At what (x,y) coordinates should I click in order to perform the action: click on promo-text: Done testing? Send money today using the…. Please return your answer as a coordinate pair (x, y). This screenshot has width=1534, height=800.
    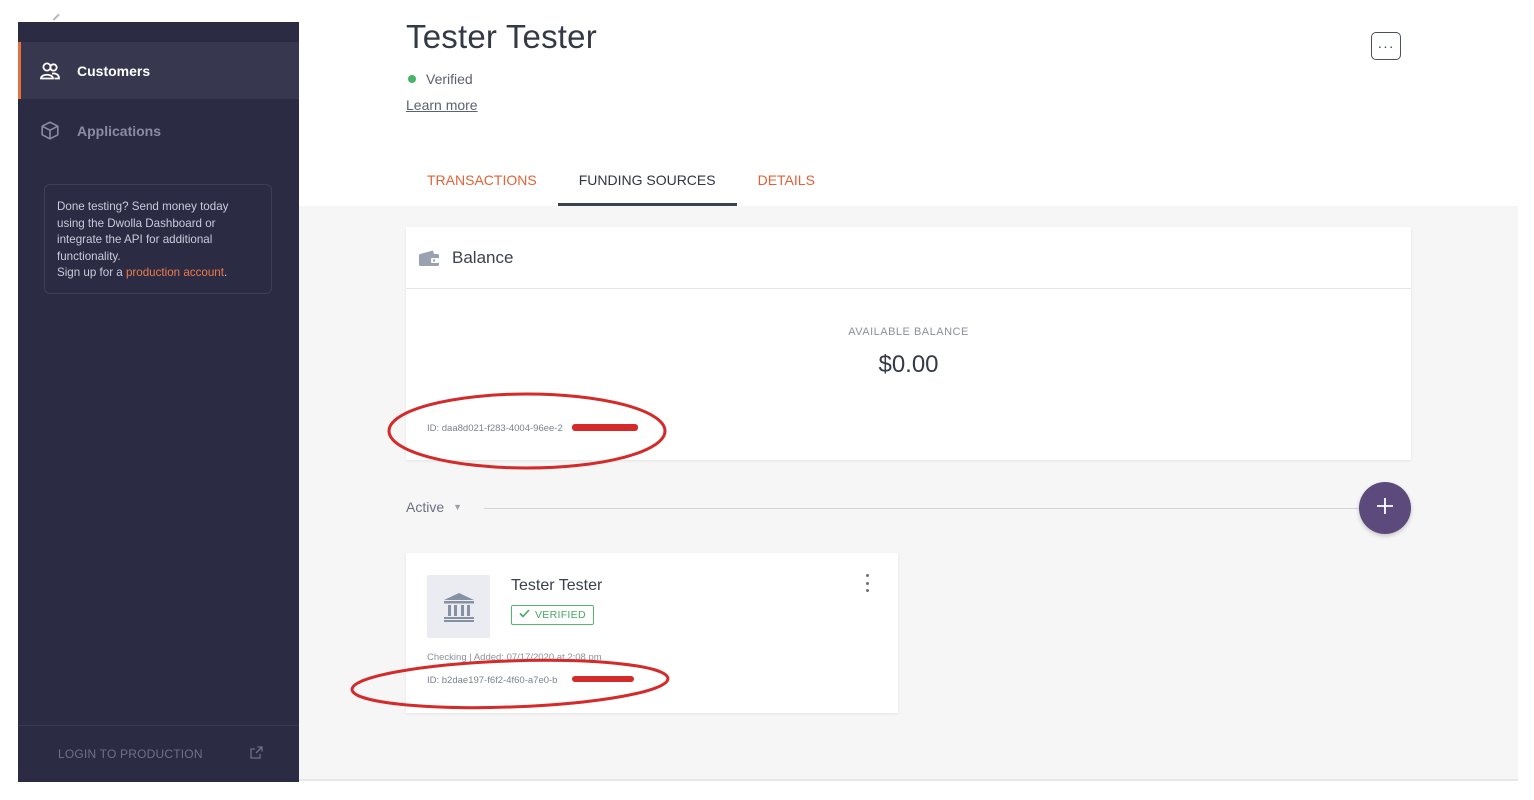
    Looking at the image, I should click on (143, 231).